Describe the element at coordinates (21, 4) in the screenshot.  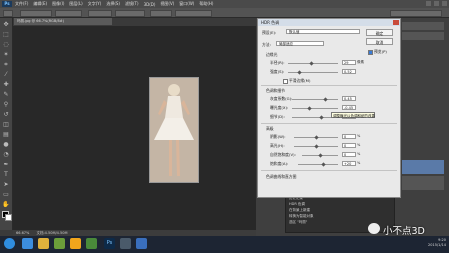
I see `menu-item: 文件(F)` at that location.